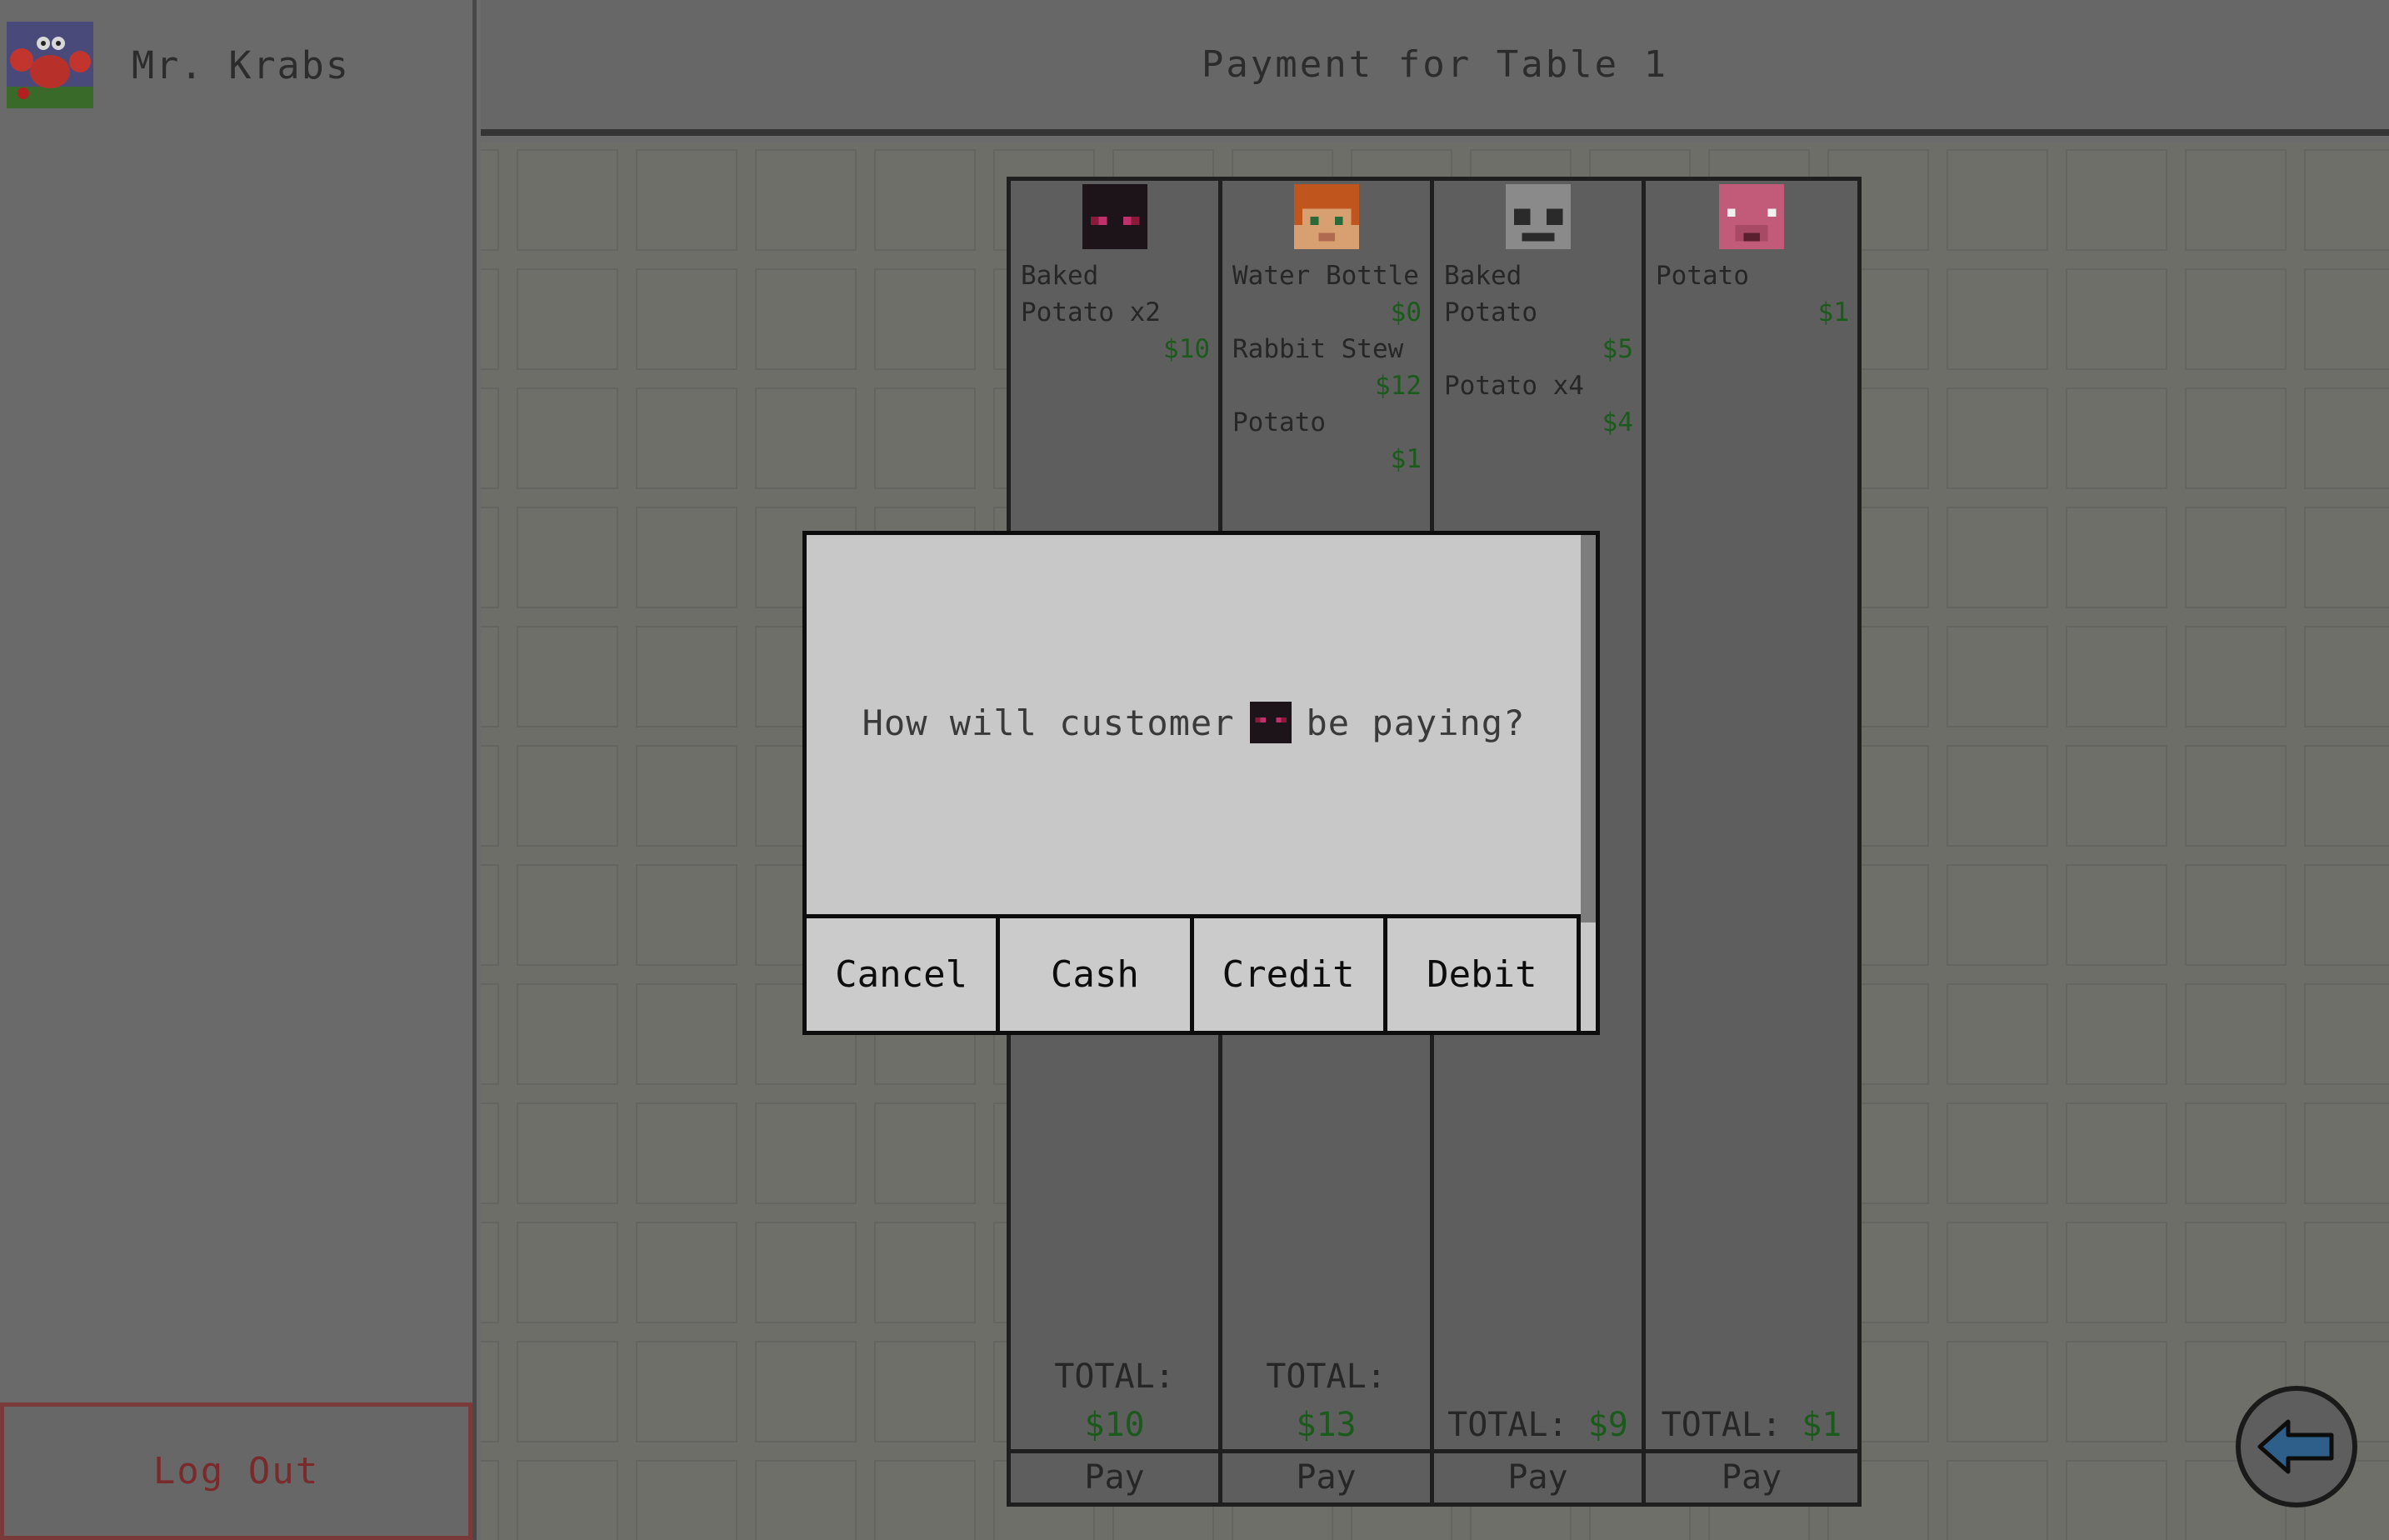 This screenshot has height=1540, width=2389. What do you see at coordinates (236, 1471) in the screenshot?
I see `logout-button: Log Out` at bounding box center [236, 1471].